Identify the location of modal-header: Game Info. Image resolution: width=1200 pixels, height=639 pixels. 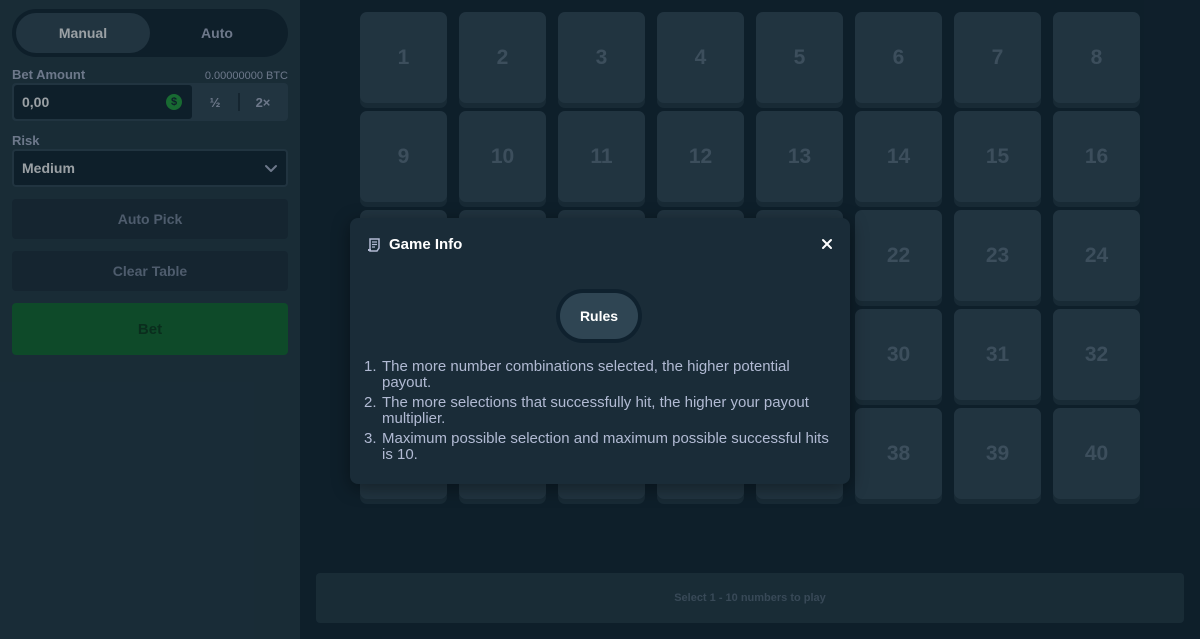
(414, 244).